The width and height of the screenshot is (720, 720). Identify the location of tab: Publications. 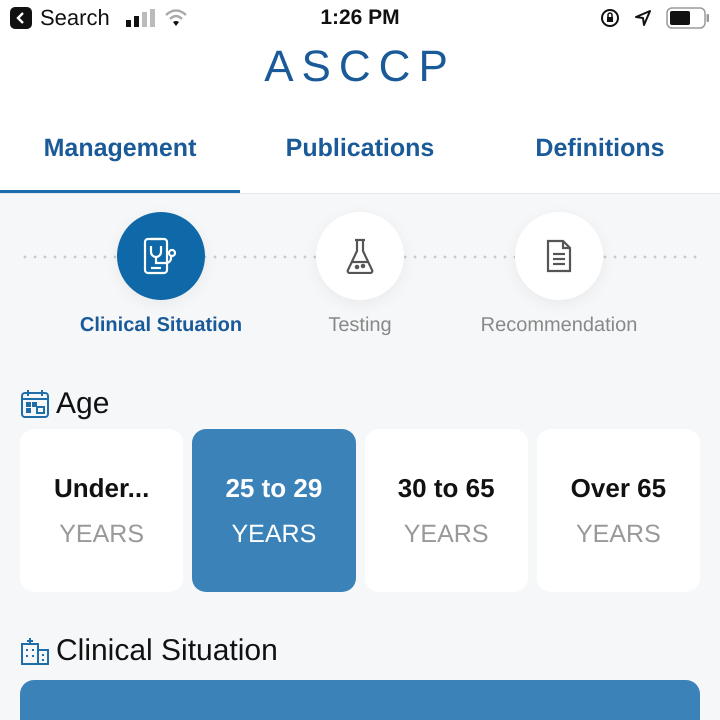
(360, 145).